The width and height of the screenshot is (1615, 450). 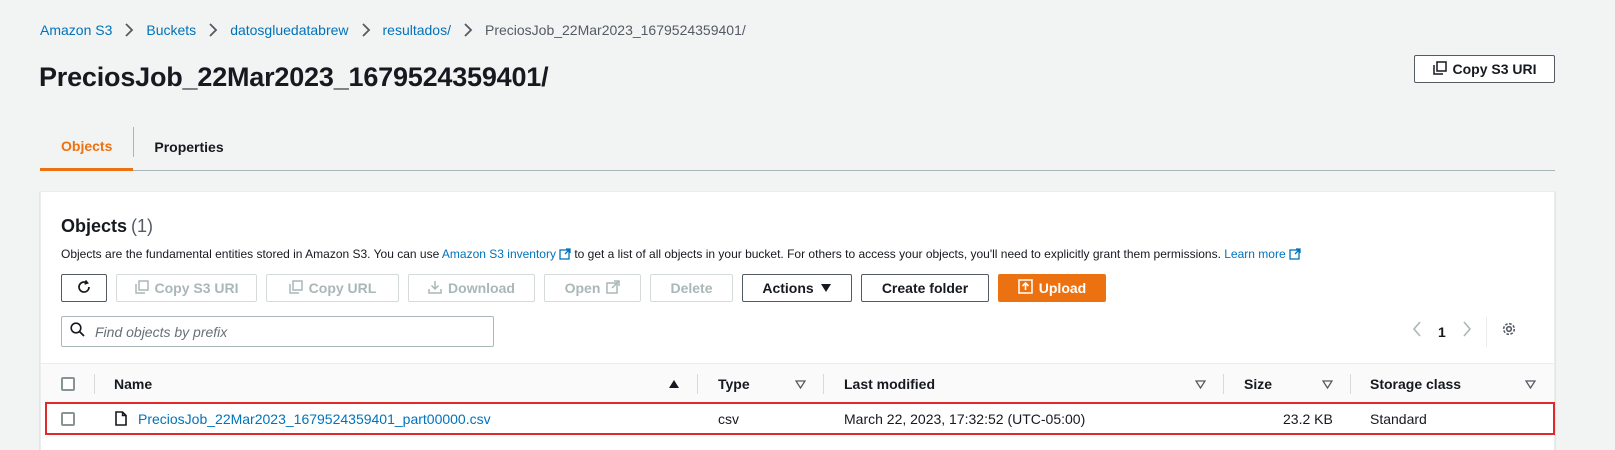 I want to click on sort-ascending-icon, so click(x=674, y=384).